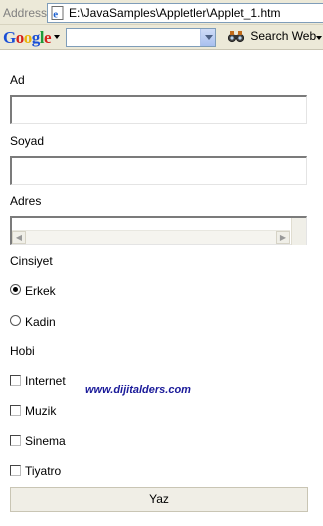 This screenshot has height=526, width=323. I want to click on soyad-label: Soyad, so click(27, 141).